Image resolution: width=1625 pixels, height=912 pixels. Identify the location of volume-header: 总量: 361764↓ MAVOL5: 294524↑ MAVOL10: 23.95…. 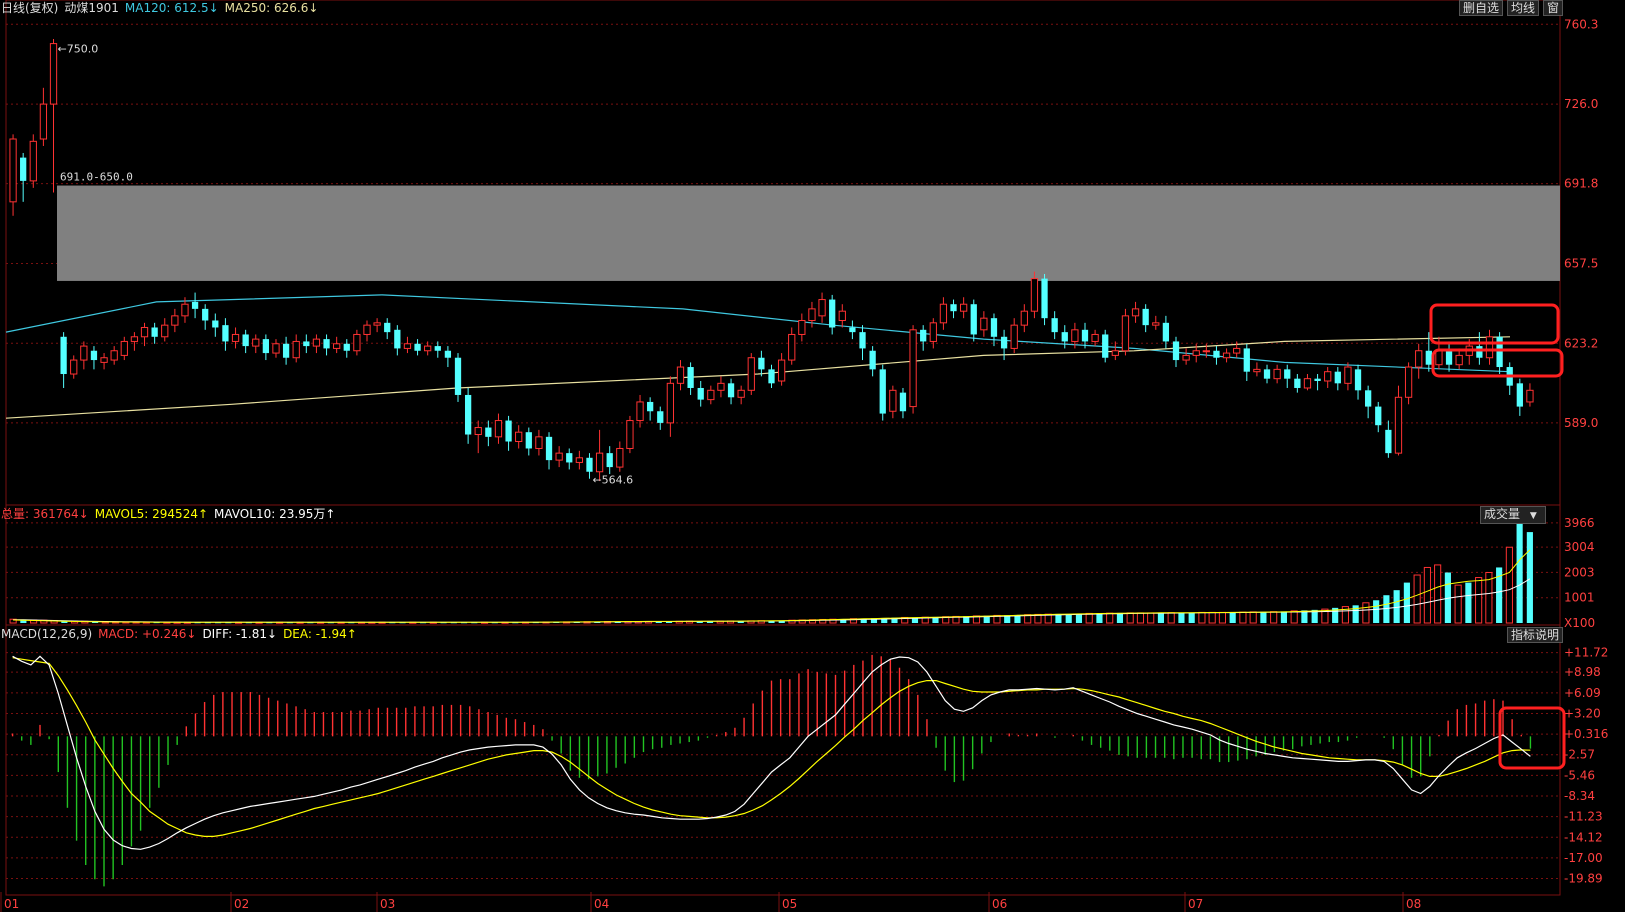
(171, 514).